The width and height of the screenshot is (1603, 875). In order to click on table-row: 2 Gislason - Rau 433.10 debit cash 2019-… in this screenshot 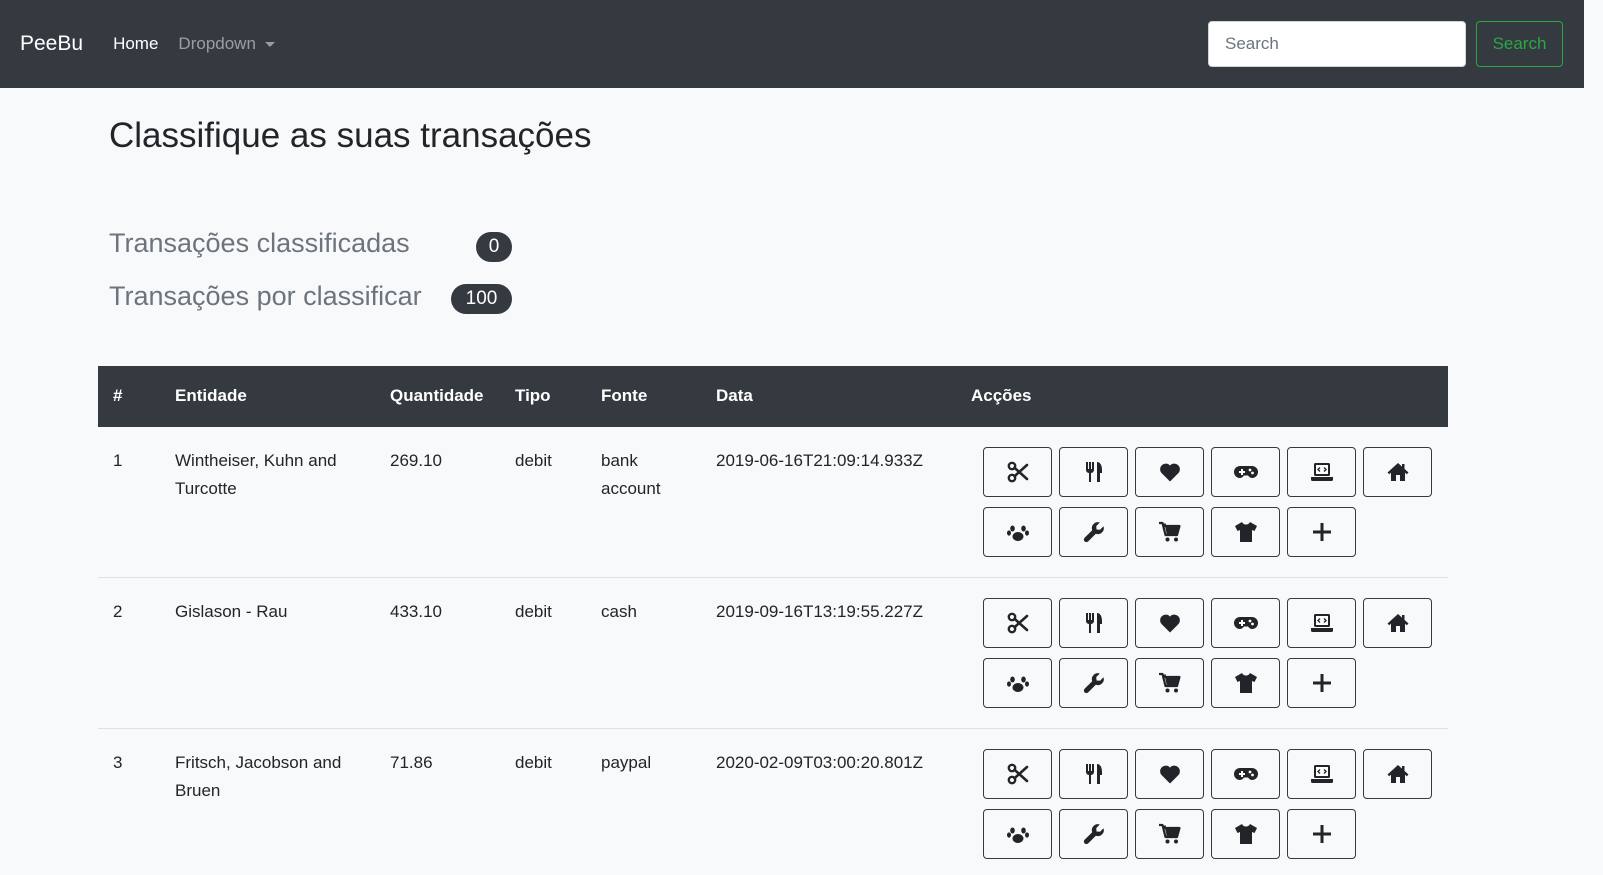, I will do `click(773, 653)`.